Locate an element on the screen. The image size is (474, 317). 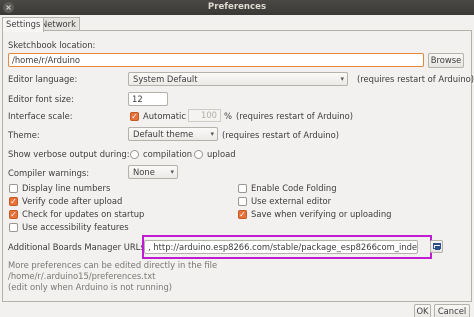
editor-language-note: (requires restart of Arduino) is located at coordinates (415, 79).